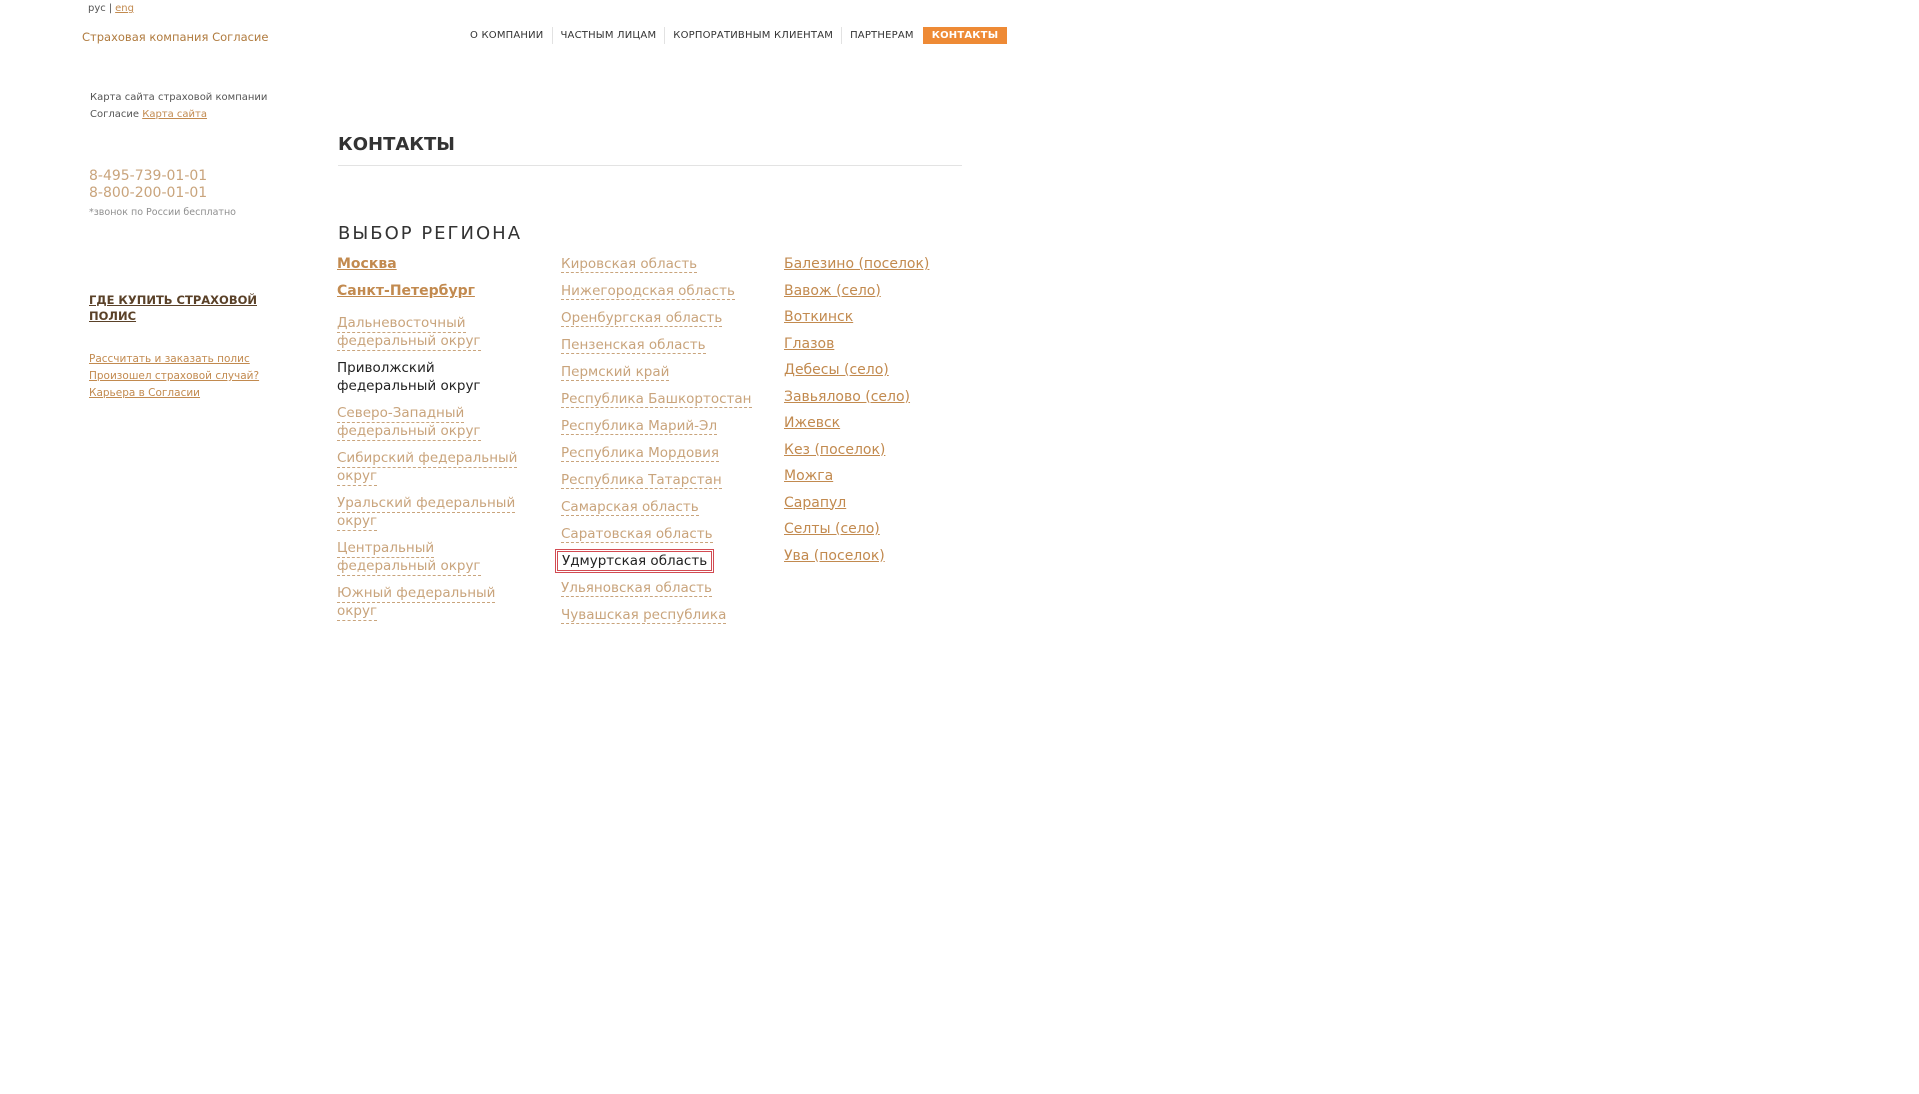 This screenshot has width=1919, height=1094. What do you see at coordinates (162, 212) in the screenshot?
I see `phone-note: *звонок по России бесплатно` at bounding box center [162, 212].